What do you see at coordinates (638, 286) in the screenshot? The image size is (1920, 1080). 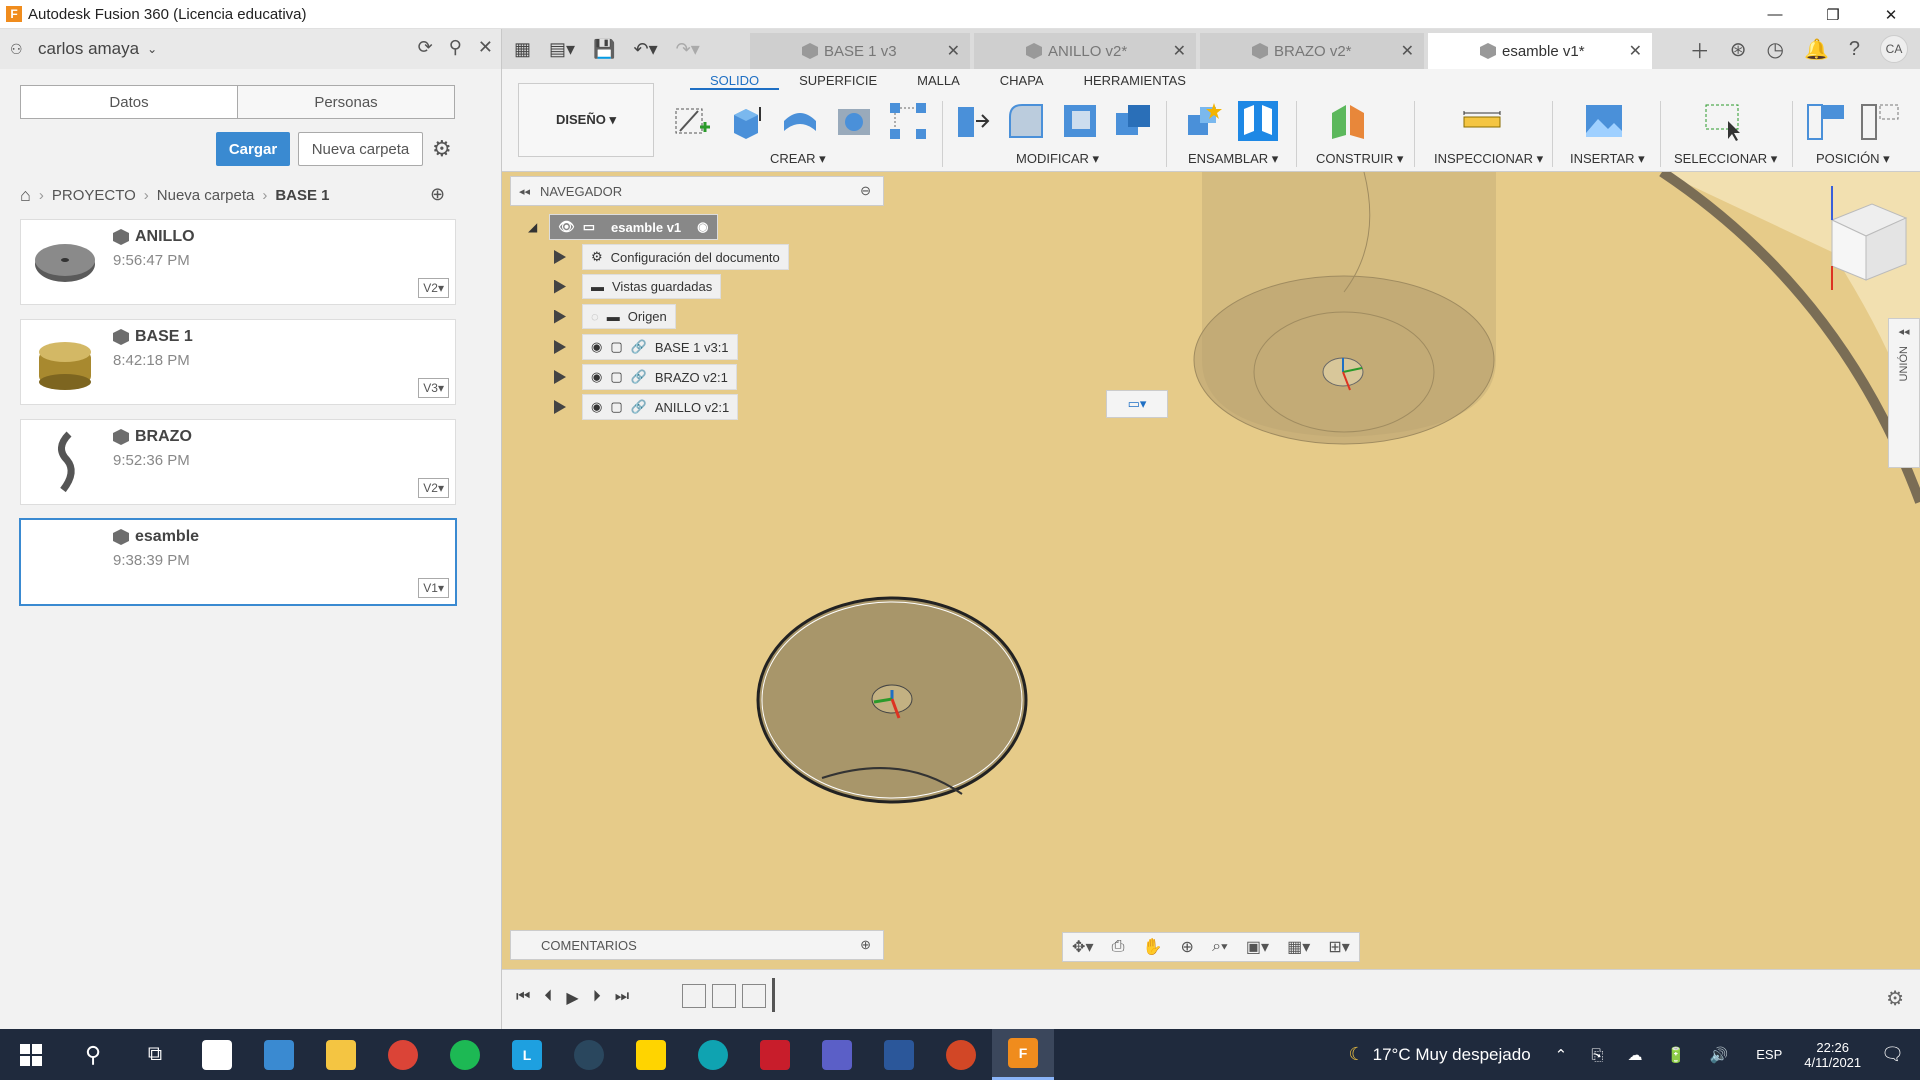 I see `tree-item: ▬ Vistas guardadas` at bounding box center [638, 286].